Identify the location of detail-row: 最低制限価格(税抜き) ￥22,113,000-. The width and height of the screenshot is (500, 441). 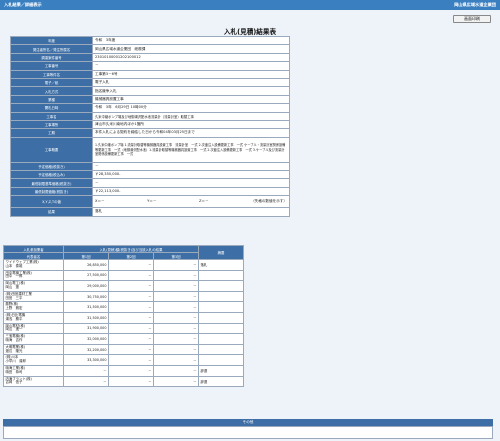
(150, 191).